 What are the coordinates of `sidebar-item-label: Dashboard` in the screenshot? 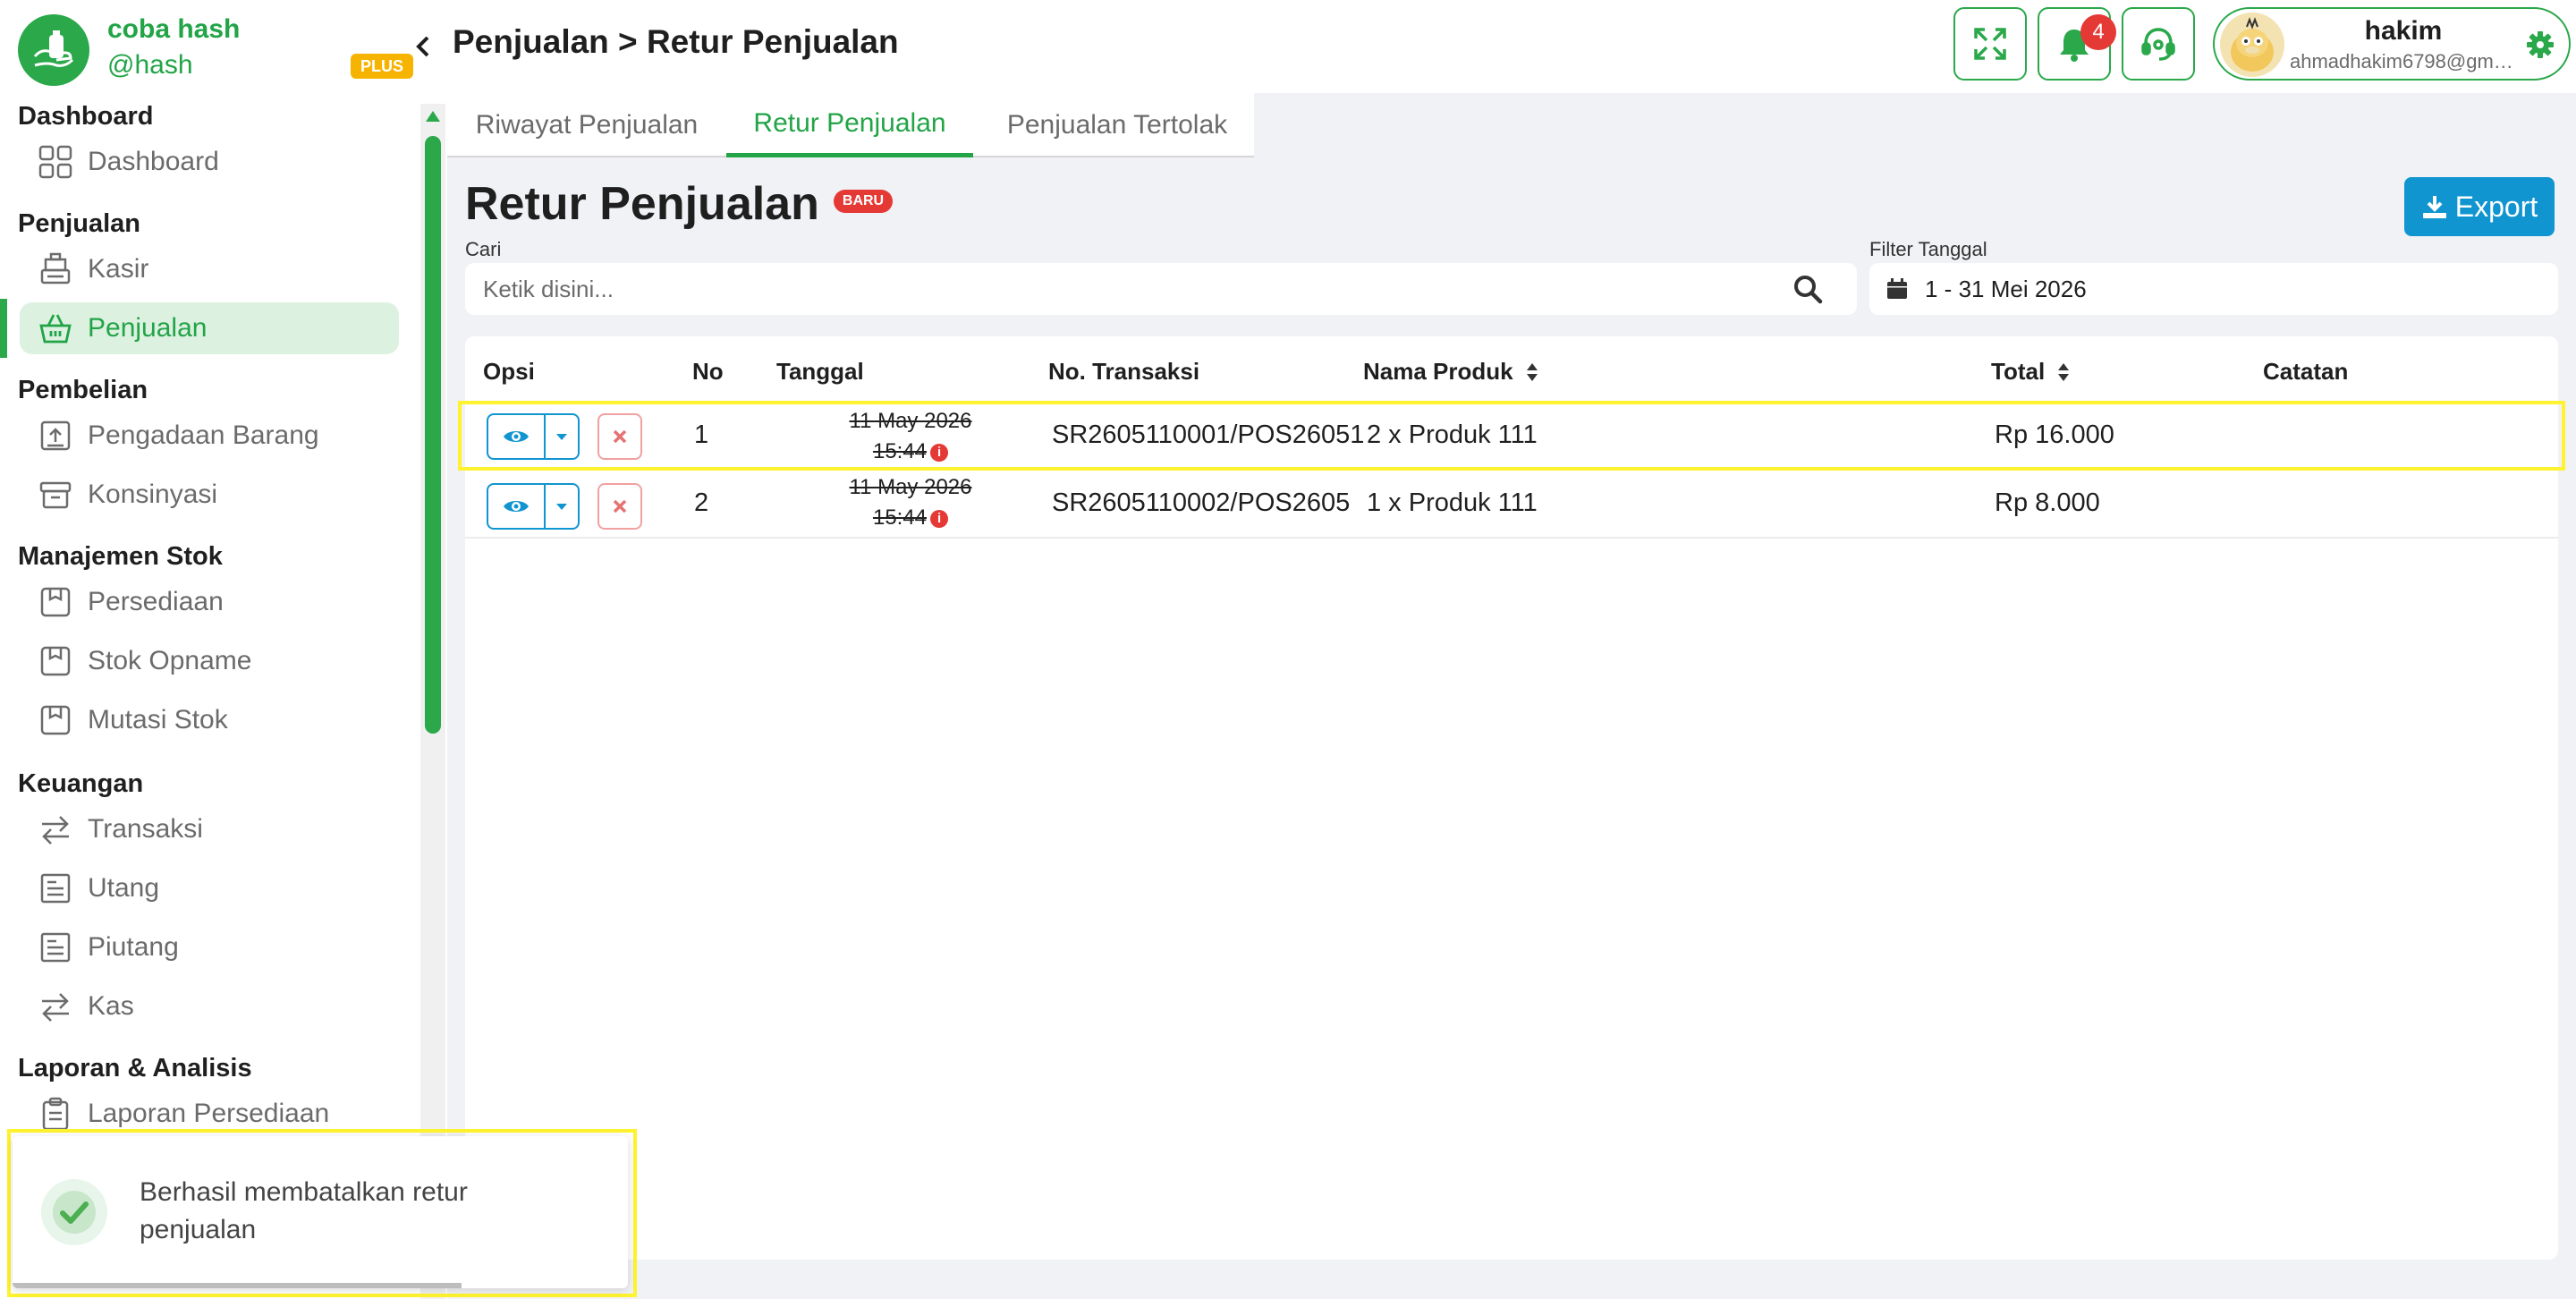 It's located at (153, 161).